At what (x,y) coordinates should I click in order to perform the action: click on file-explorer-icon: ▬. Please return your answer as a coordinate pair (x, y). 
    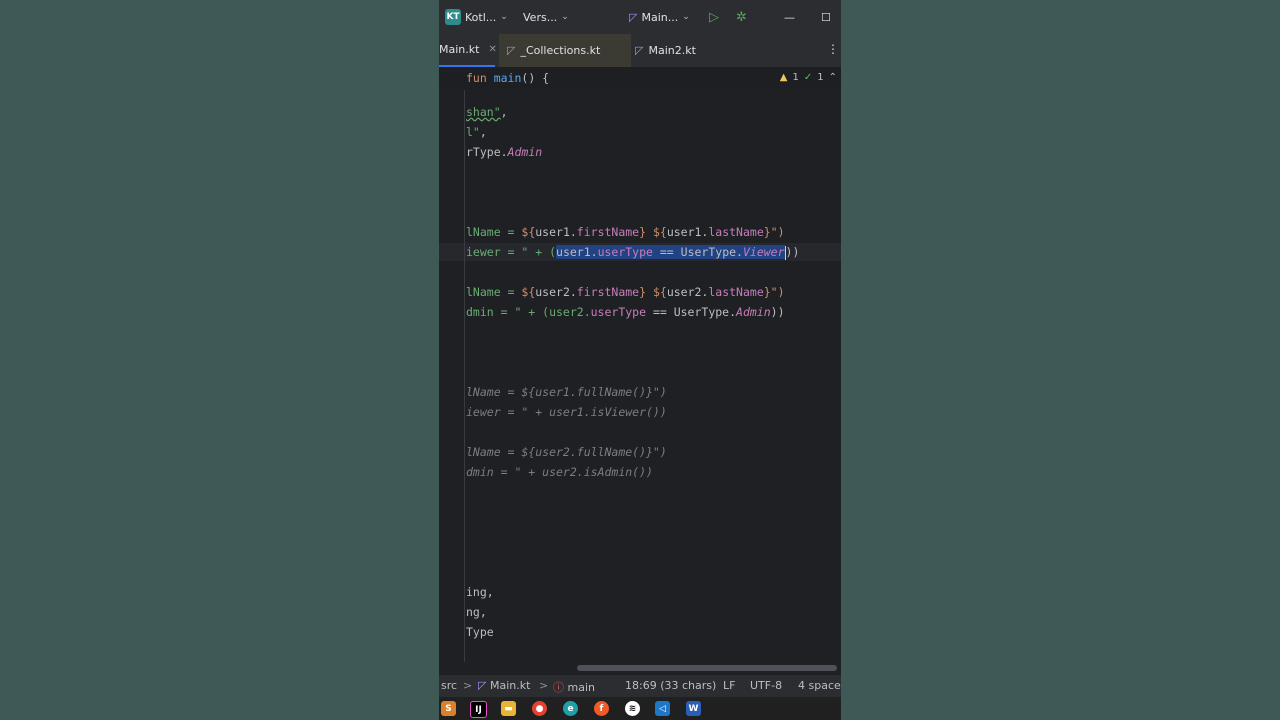
    Looking at the image, I should click on (508, 708).